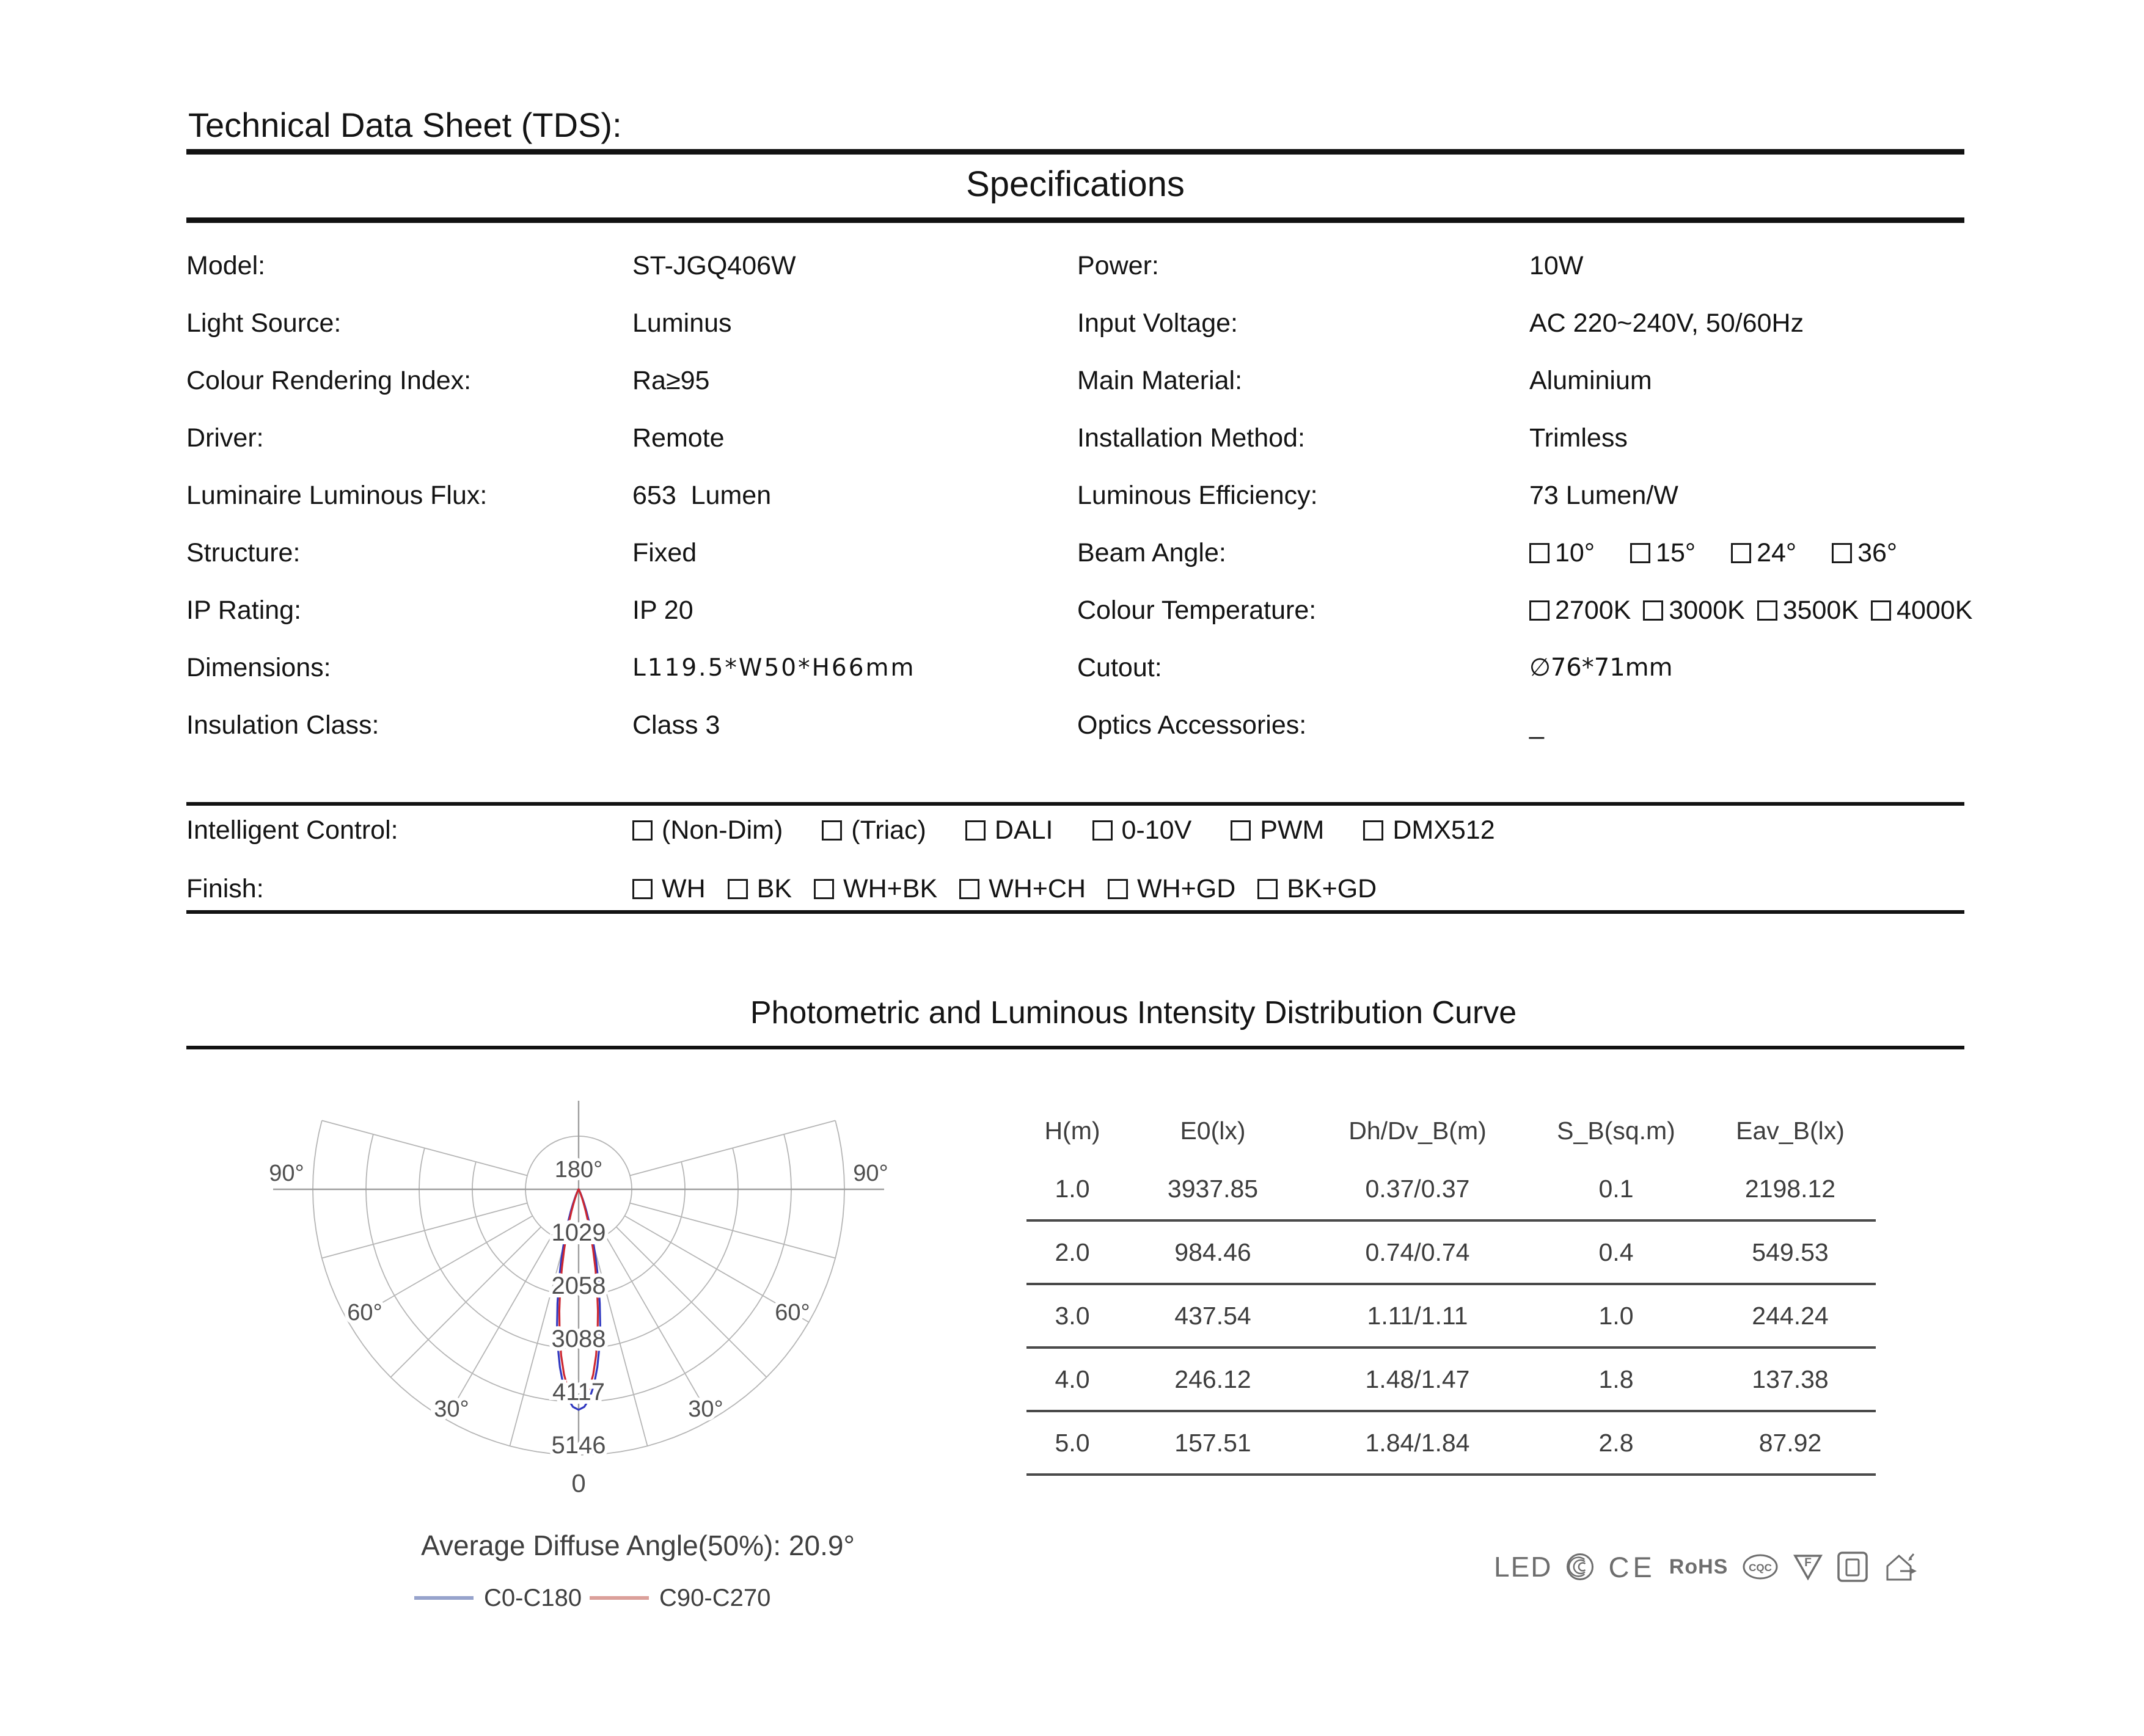  Describe the element at coordinates (1157, 323) in the screenshot. I see `spec-label: Input Voltage:` at that location.